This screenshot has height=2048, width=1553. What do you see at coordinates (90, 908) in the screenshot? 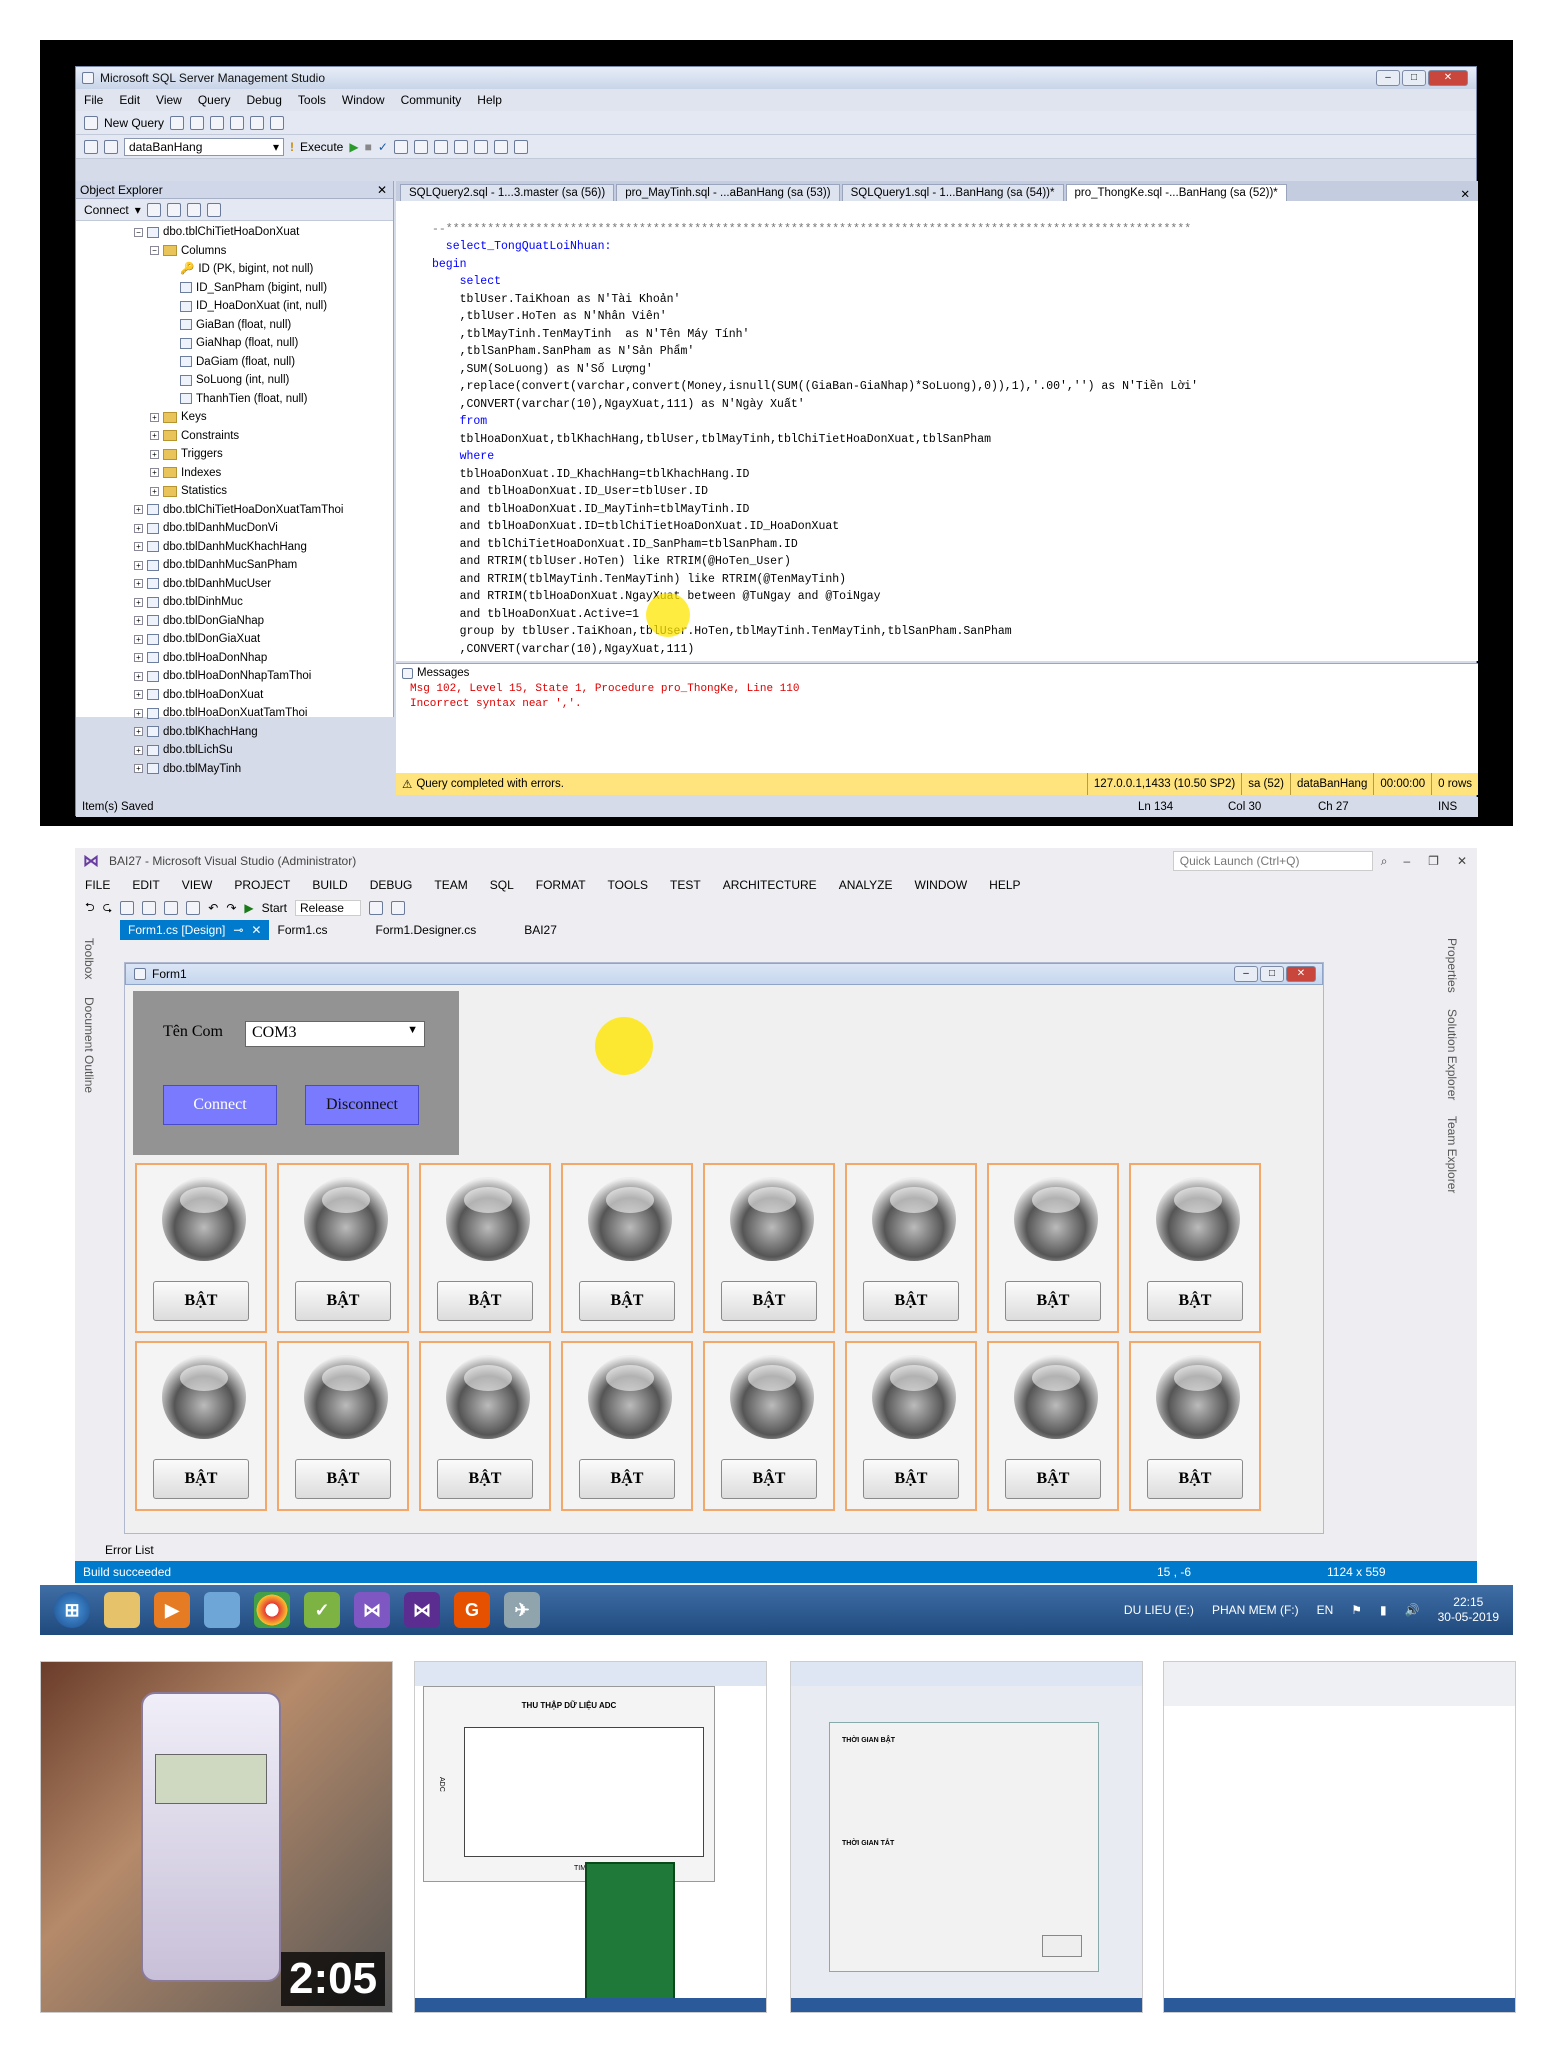
I see `back-icon: ⮌` at bounding box center [90, 908].